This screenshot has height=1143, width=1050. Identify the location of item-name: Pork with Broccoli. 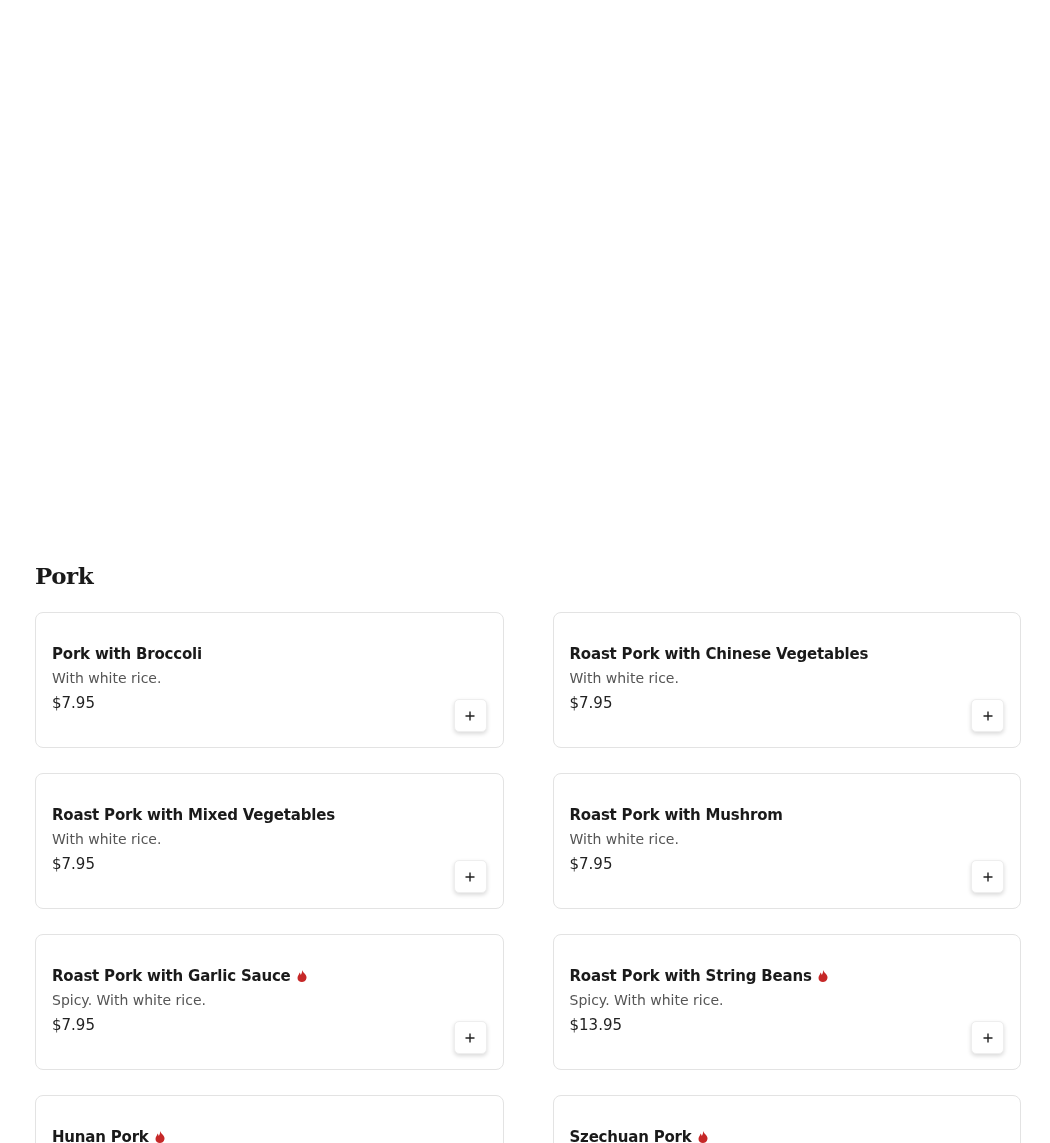
(127, 654).